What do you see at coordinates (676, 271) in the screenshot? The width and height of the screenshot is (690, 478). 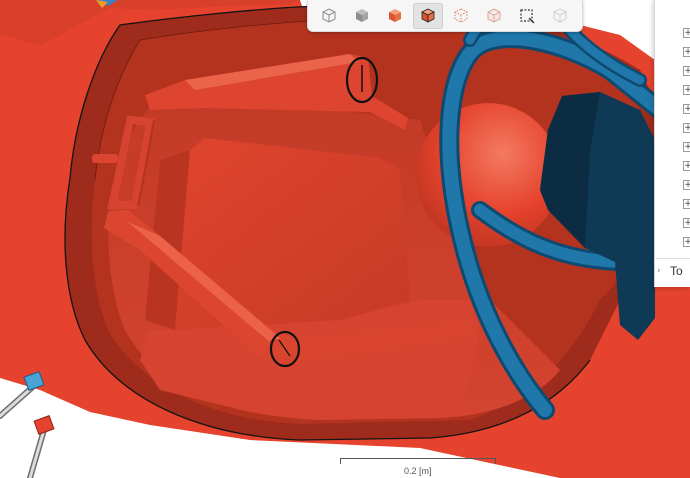 I see `tree-footer-label: To` at bounding box center [676, 271].